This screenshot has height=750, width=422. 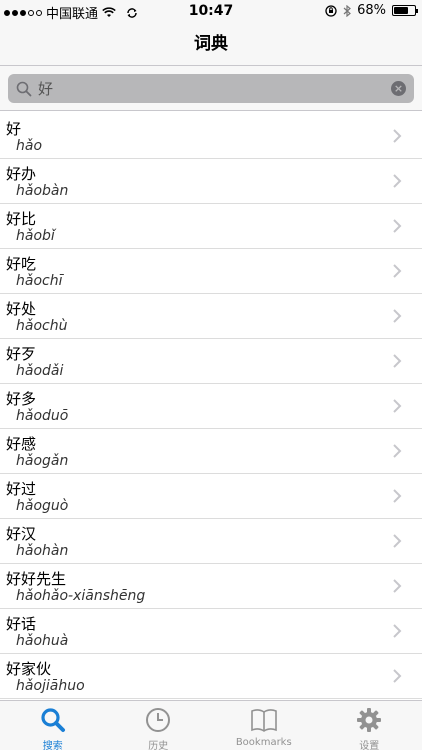 I want to click on page-title: 词典, so click(x=211, y=44).